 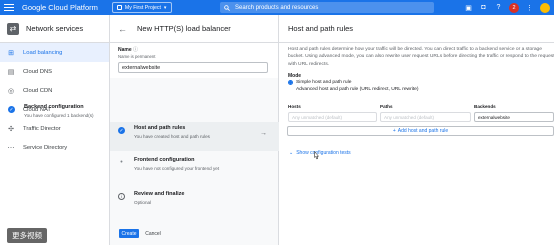 What do you see at coordinates (485, 106) in the screenshot?
I see `column-header-backends: Backends` at bounding box center [485, 106].